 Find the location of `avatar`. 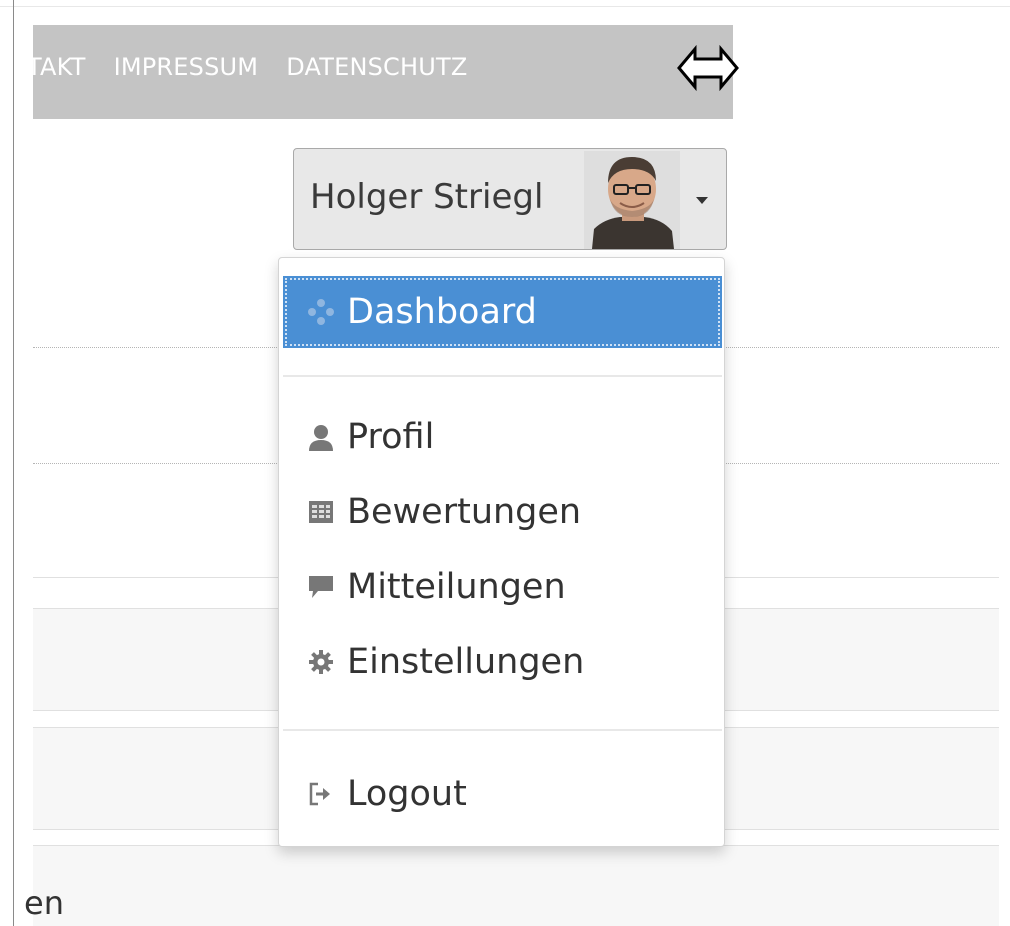

avatar is located at coordinates (632, 200).